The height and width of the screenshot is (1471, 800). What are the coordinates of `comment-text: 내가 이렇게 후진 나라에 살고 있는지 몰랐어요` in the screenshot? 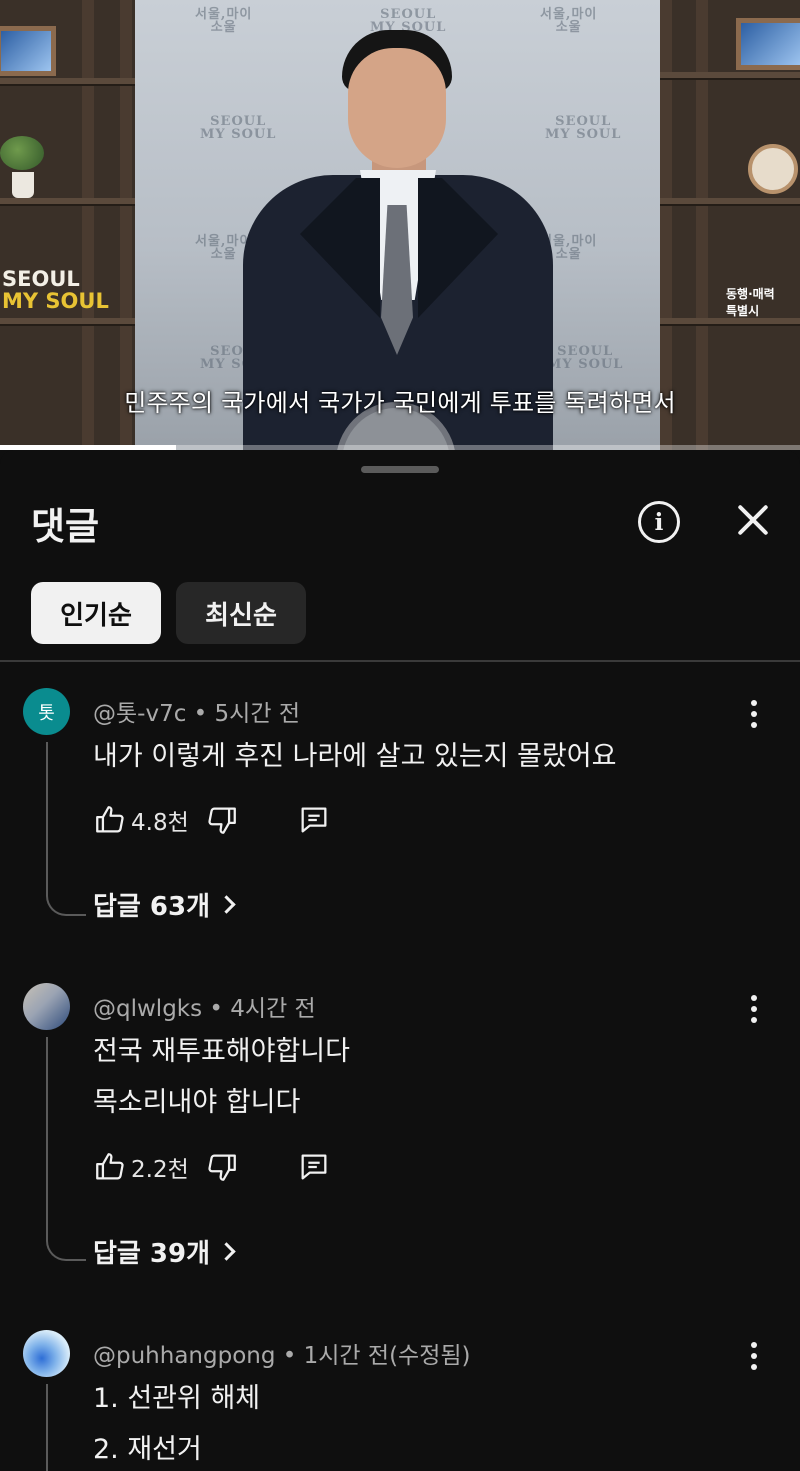 It's located at (355, 756).